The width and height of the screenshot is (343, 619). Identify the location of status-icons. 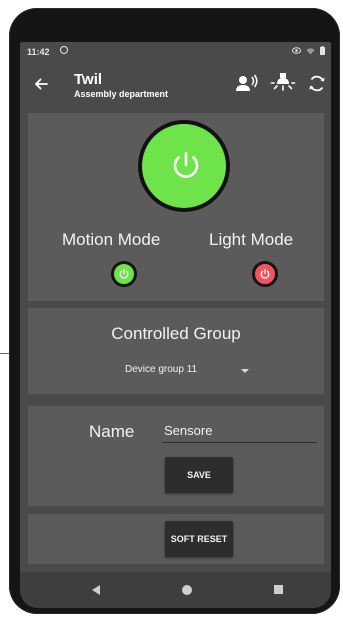
(308, 50).